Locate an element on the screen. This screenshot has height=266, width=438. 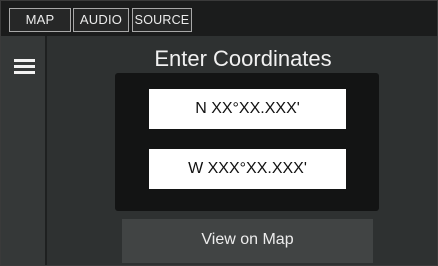
page-title: Enter Coordinates is located at coordinates (243, 58).